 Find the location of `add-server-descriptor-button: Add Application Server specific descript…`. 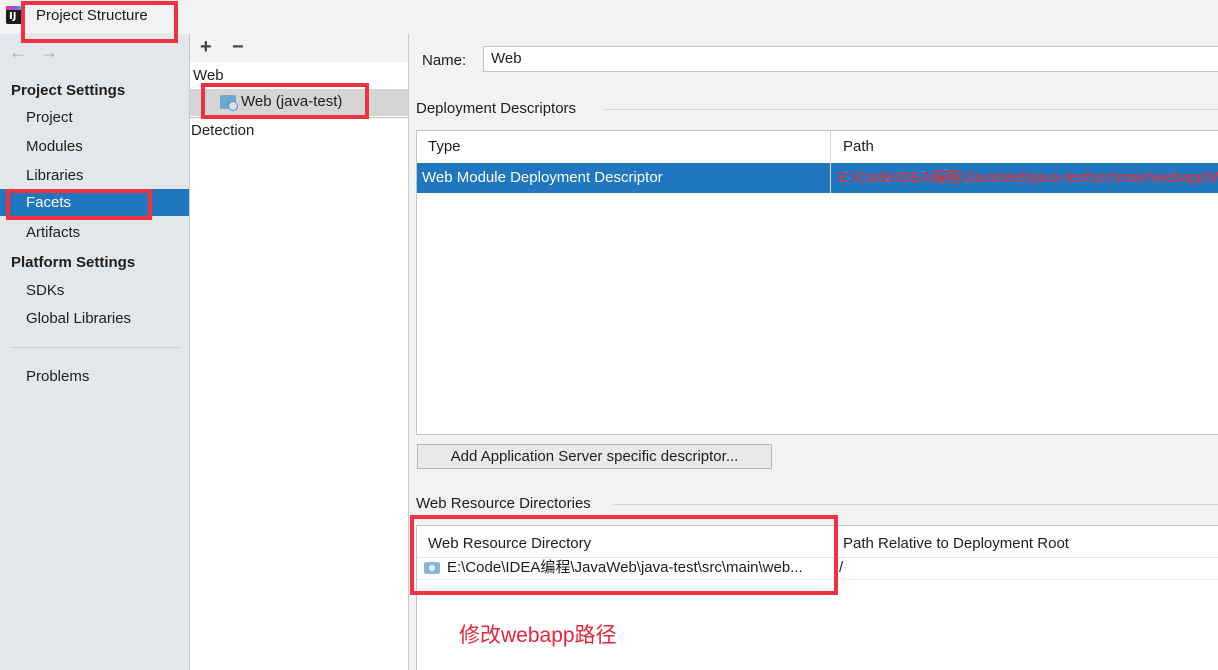

add-server-descriptor-button: Add Application Server specific descript… is located at coordinates (594, 456).